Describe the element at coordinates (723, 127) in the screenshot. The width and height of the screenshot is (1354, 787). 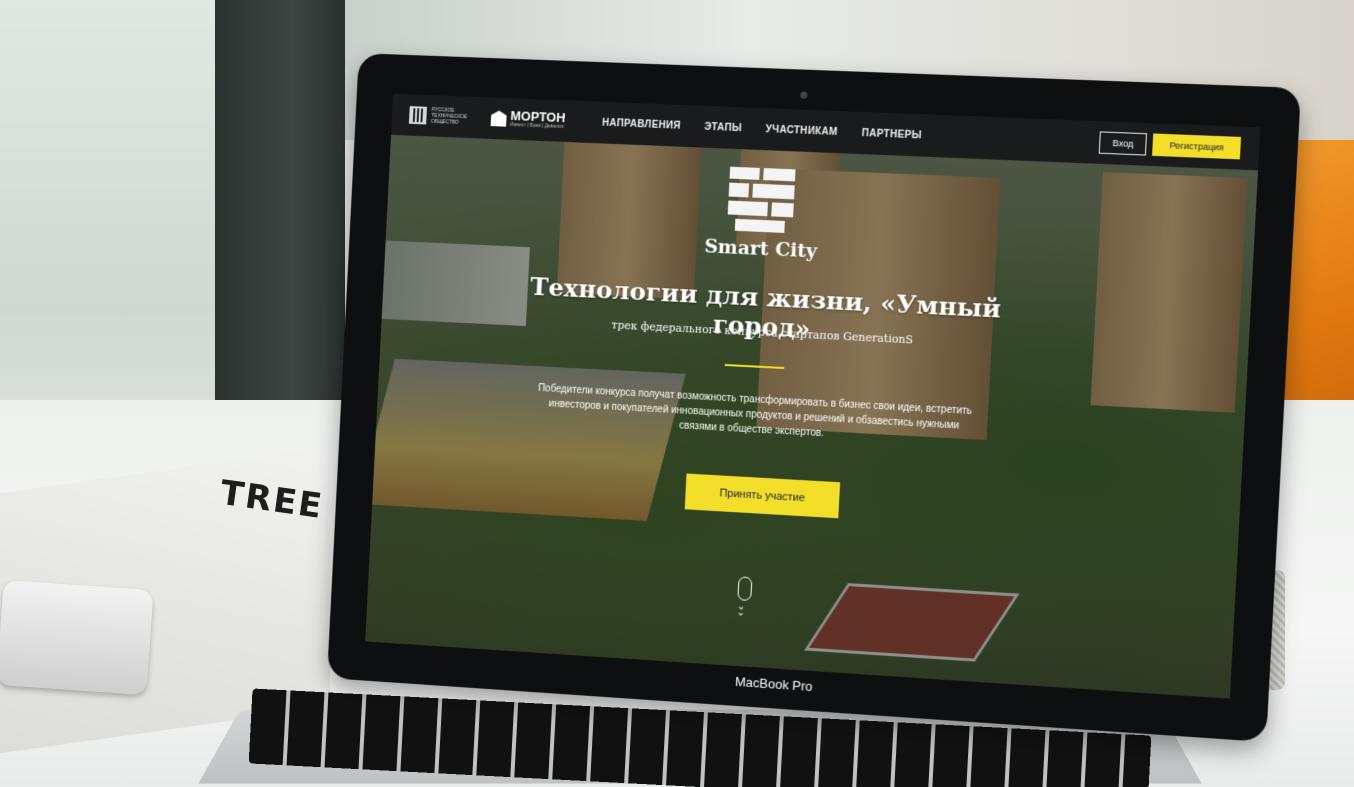
I see `nav-link-stages: ЭТАПЫ` at that location.